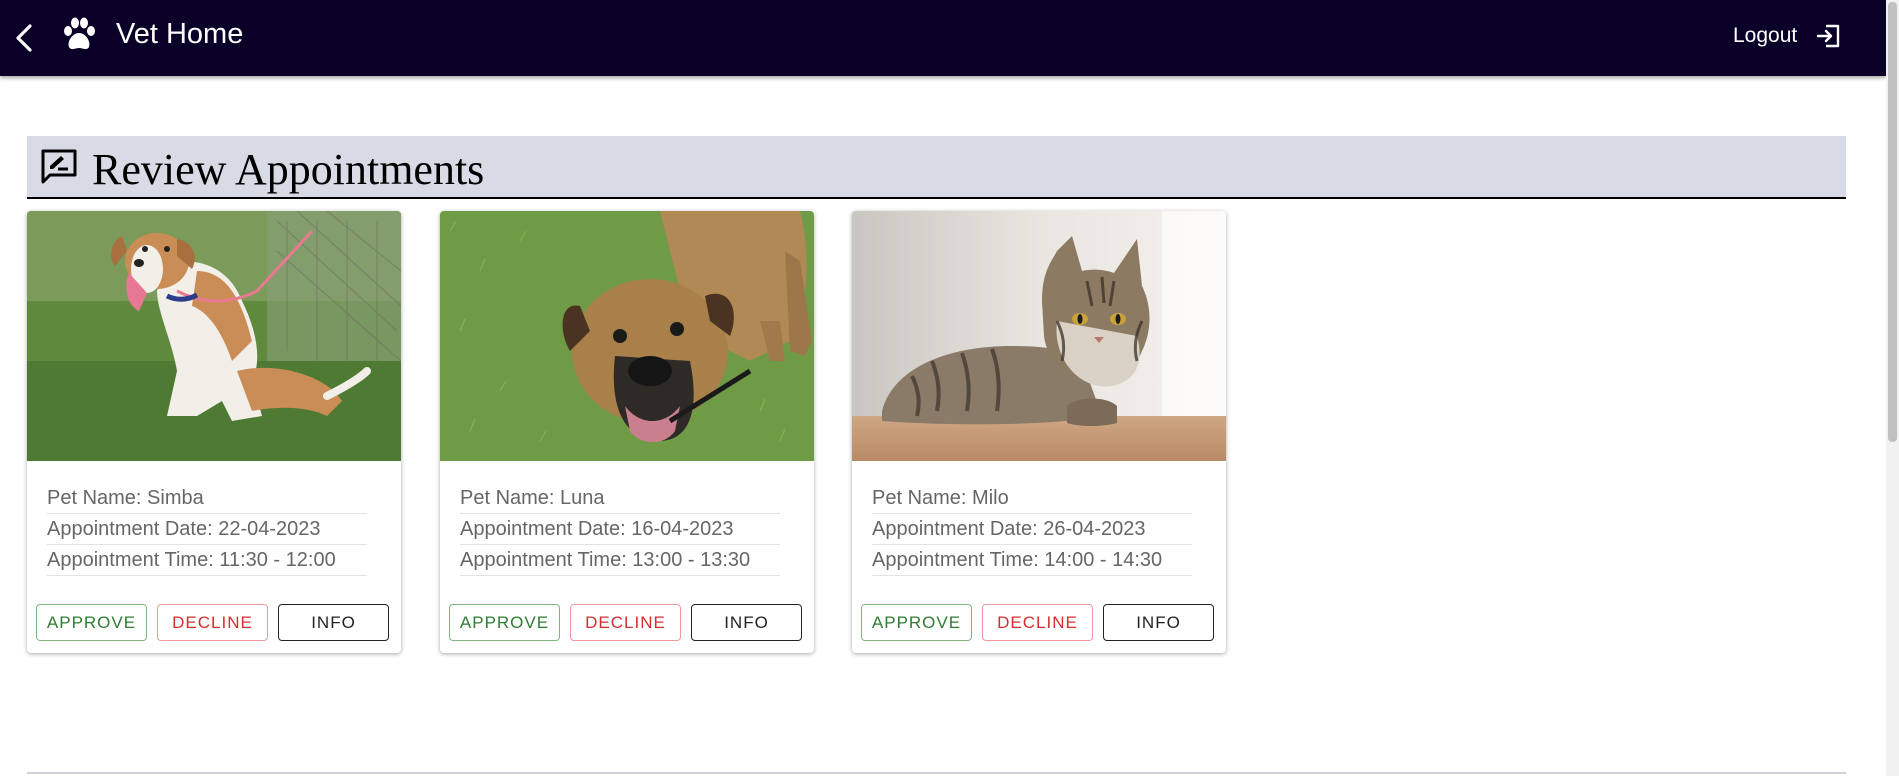 The width and height of the screenshot is (1899, 776). Describe the element at coordinates (936, 167) in the screenshot. I see `section-header: Review Appointments` at that location.